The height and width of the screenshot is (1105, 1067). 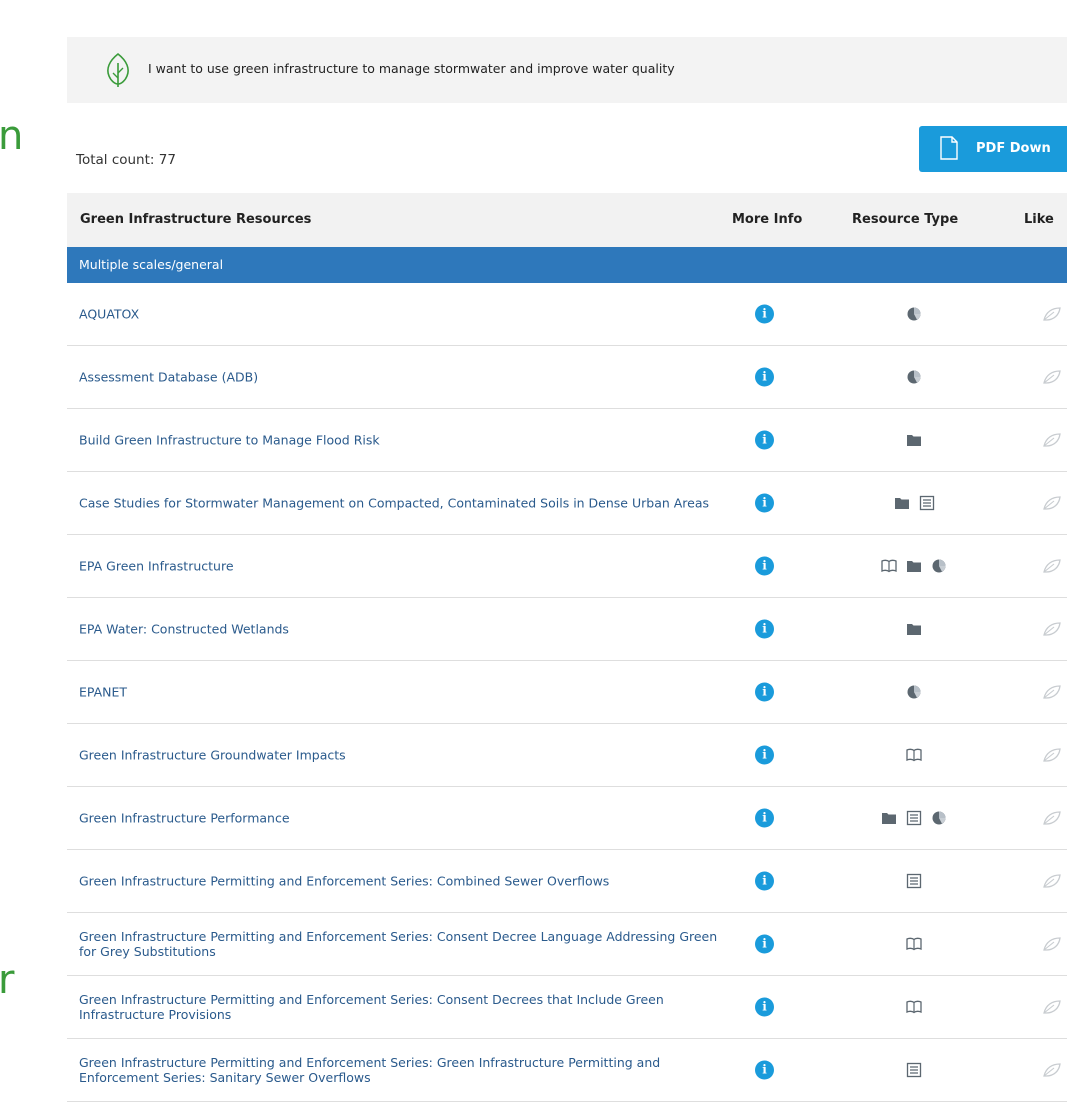 What do you see at coordinates (767, 219) in the screenshot?
I see `header-more-info: More Info` at bounding box center [767, 219].